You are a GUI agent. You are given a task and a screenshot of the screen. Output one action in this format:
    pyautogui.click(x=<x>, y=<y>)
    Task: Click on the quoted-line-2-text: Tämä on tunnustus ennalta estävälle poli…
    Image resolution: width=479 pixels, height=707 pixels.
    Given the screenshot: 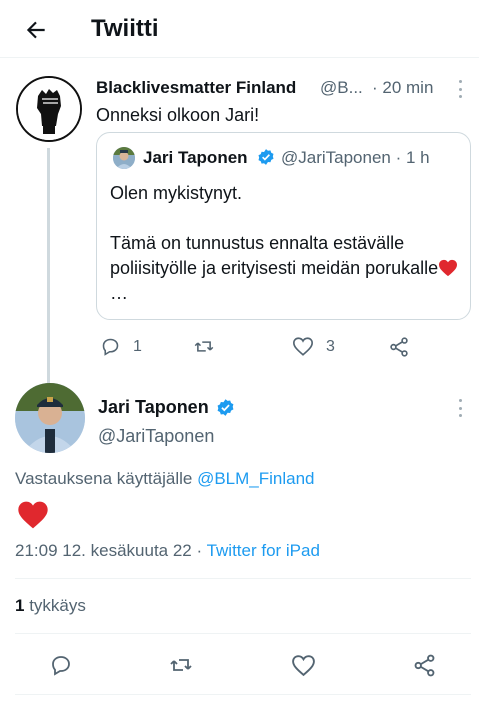 What is the action you would take?
    pyautogui.click(x=274, y=255)
    